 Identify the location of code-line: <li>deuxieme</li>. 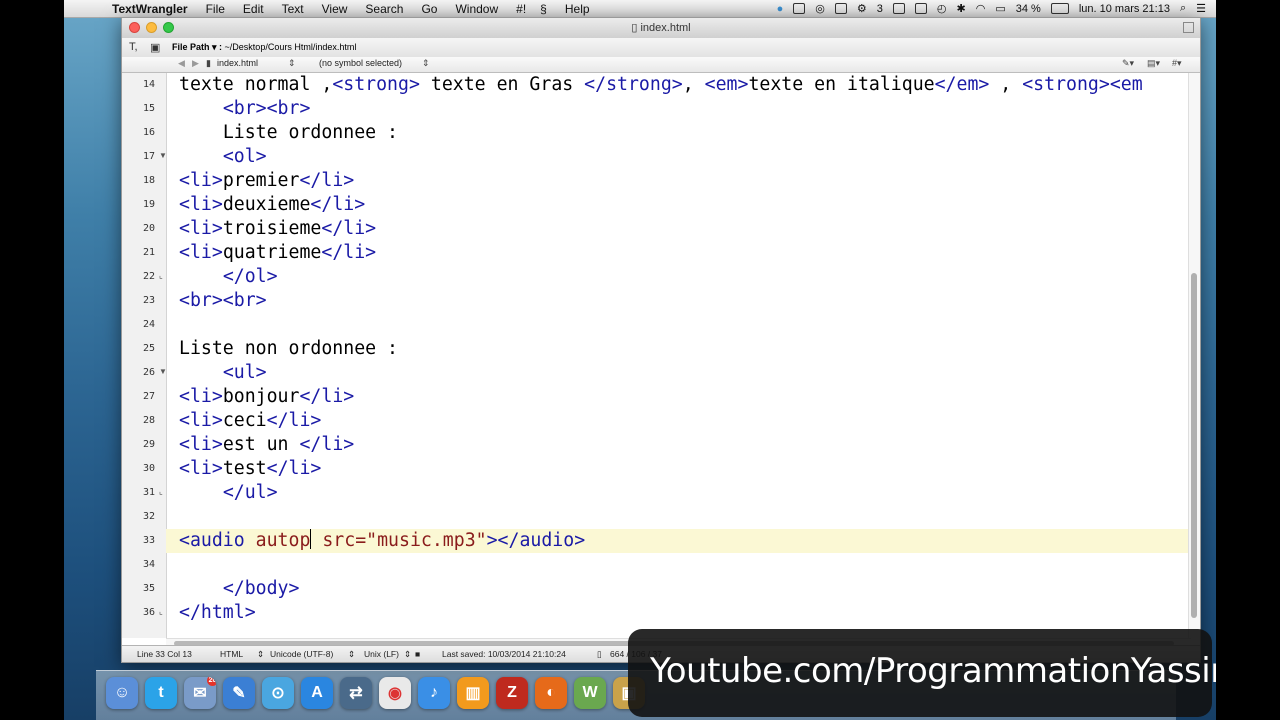
(678, 205).